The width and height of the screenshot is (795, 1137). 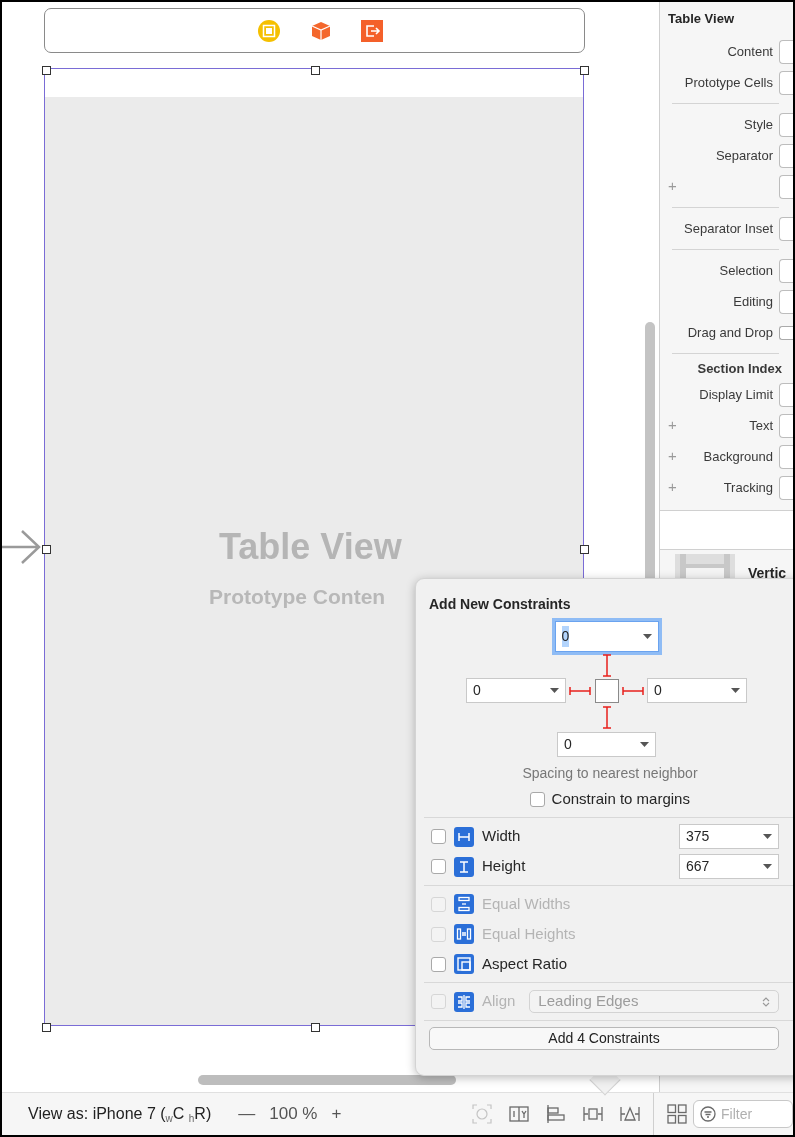 What do you see at coordinates (501, 836) in the screenshot?
I see `option-label: Width` at bounding box center [501, 836].